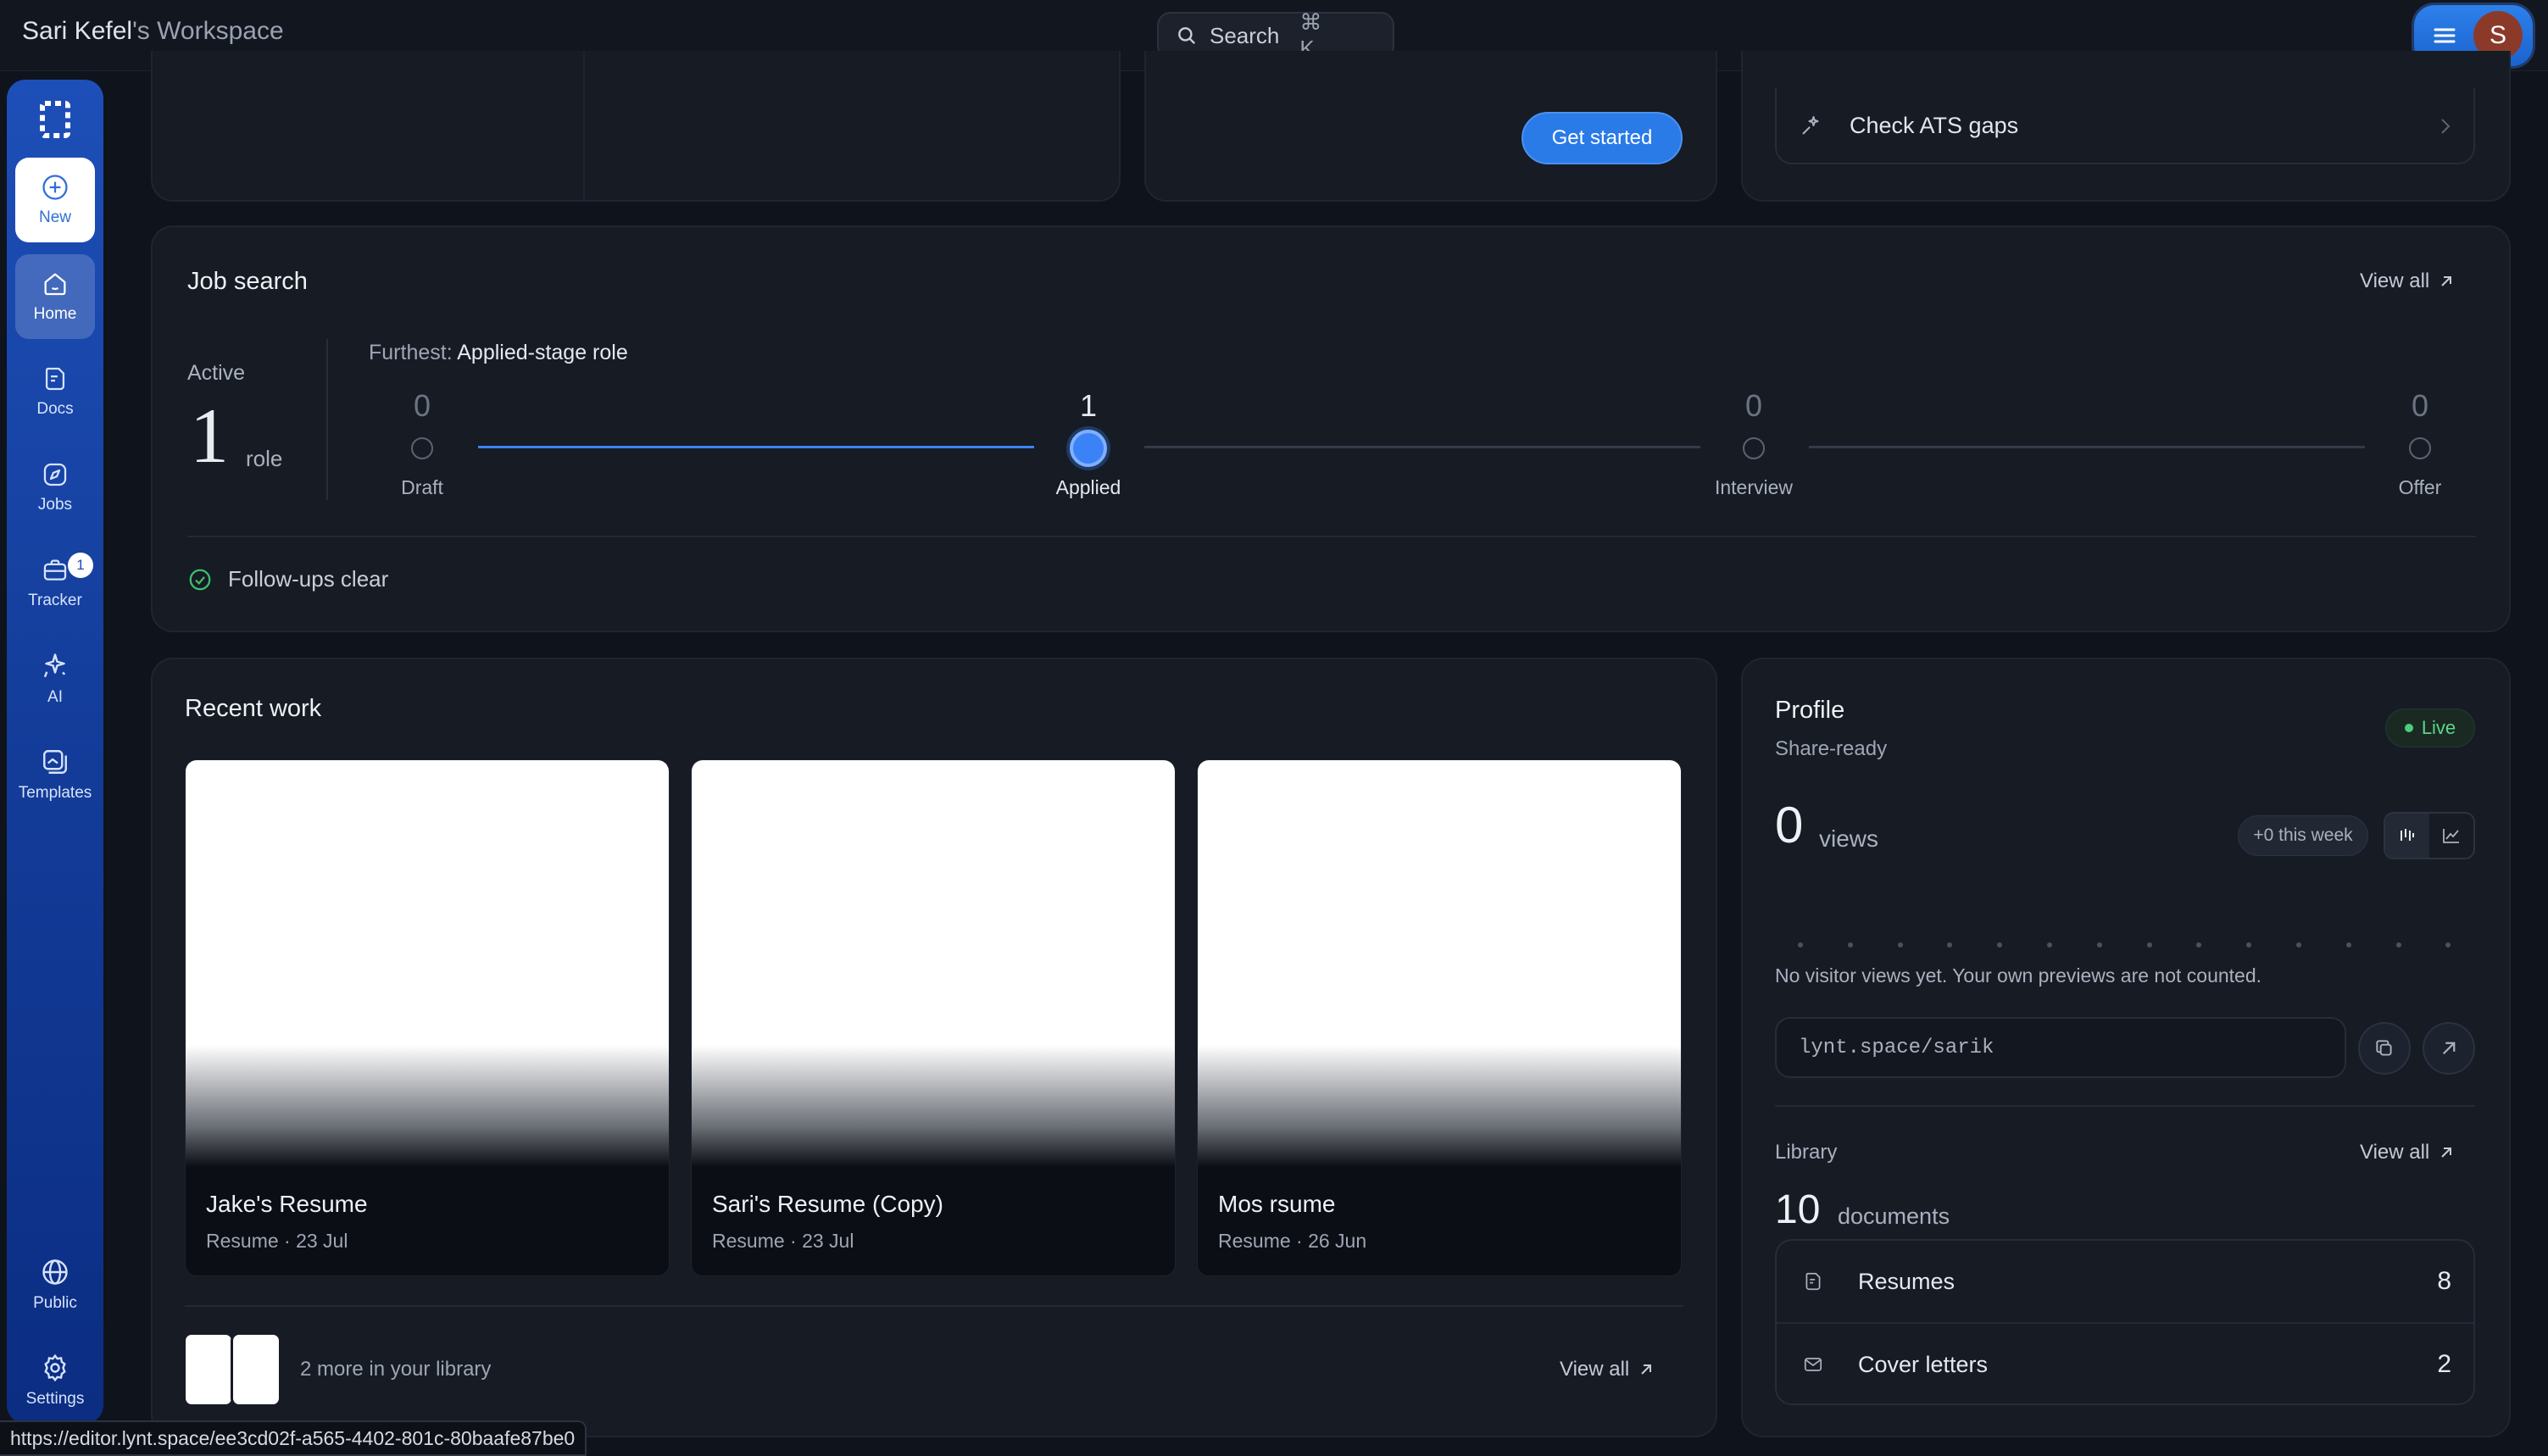 The height and width of the screenshot is (1456, 2548). I want to click on sidebar-item-public: Public, so click(55, 1284).